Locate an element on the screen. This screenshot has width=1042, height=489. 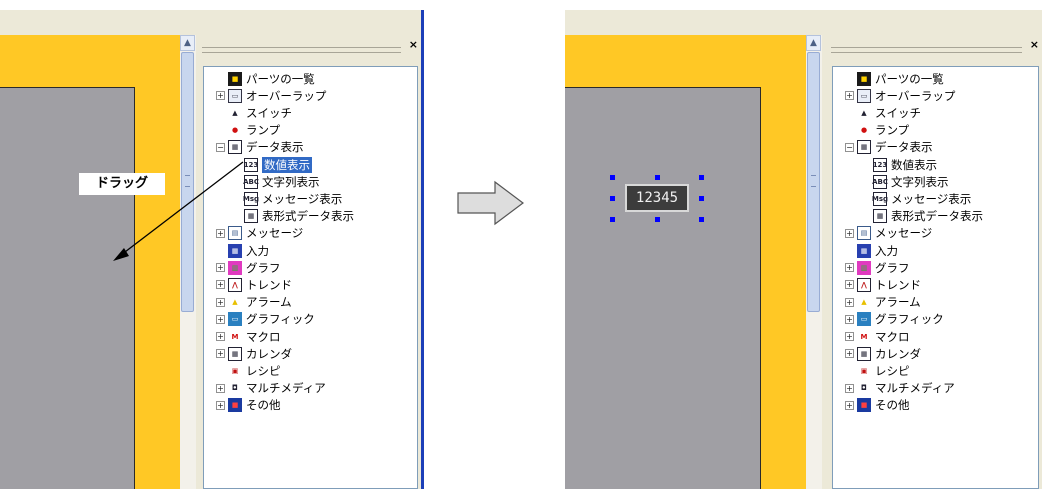
tree-item: + ▦ カレンダ is located at coordinates (883, 353).